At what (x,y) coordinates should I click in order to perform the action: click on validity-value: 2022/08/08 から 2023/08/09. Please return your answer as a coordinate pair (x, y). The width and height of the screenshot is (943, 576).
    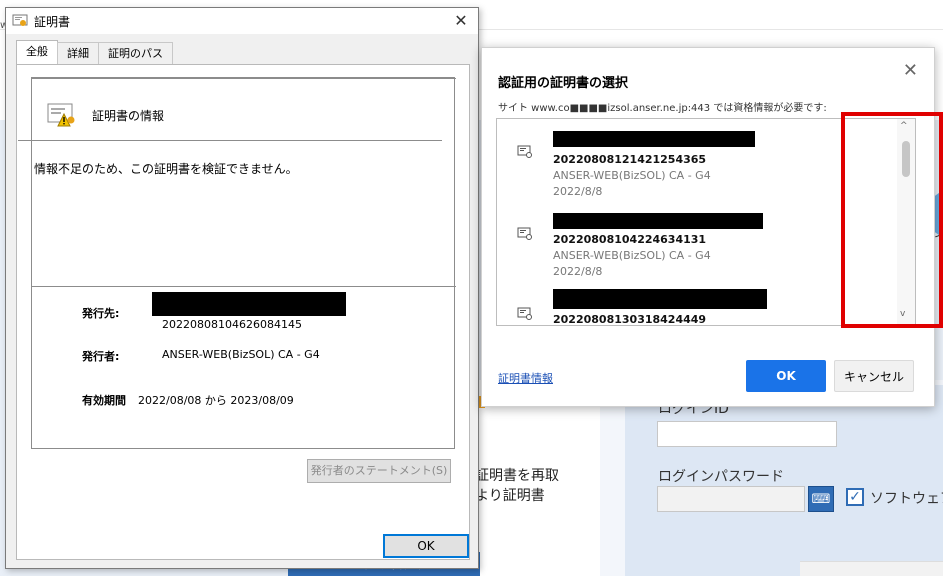
    Looking at the image, I should click on (216, 400).